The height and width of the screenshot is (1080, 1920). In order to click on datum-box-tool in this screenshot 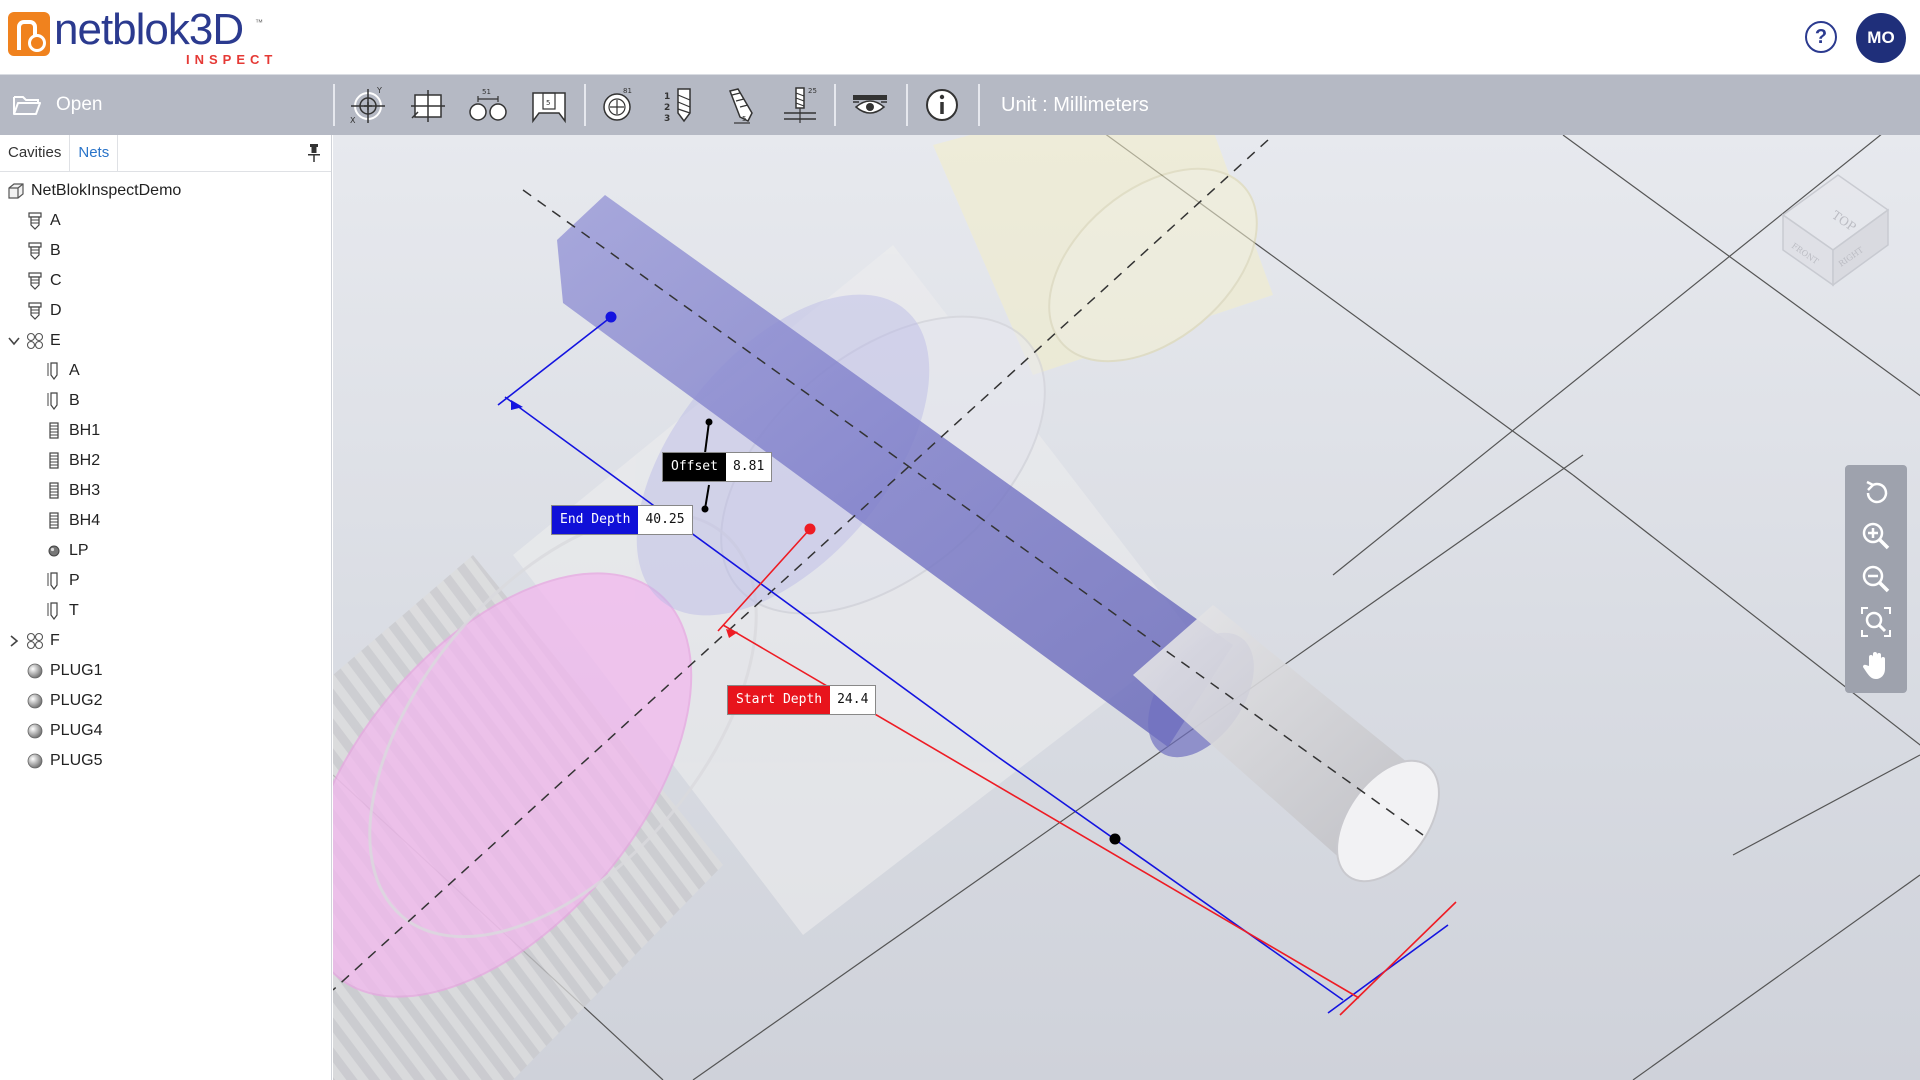, I will do `click(428, 105)`.